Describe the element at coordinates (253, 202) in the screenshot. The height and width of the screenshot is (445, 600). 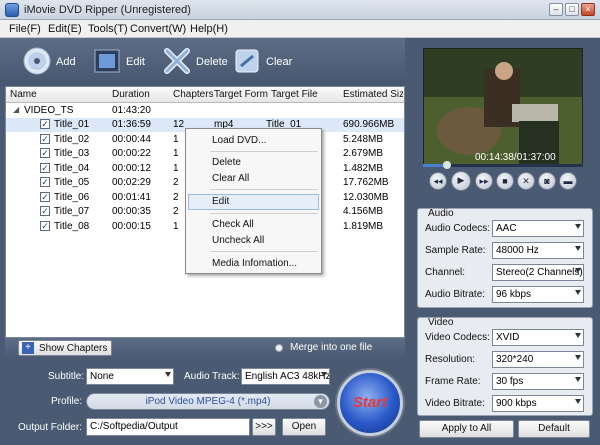
I see `ctx-highlight` at that location.